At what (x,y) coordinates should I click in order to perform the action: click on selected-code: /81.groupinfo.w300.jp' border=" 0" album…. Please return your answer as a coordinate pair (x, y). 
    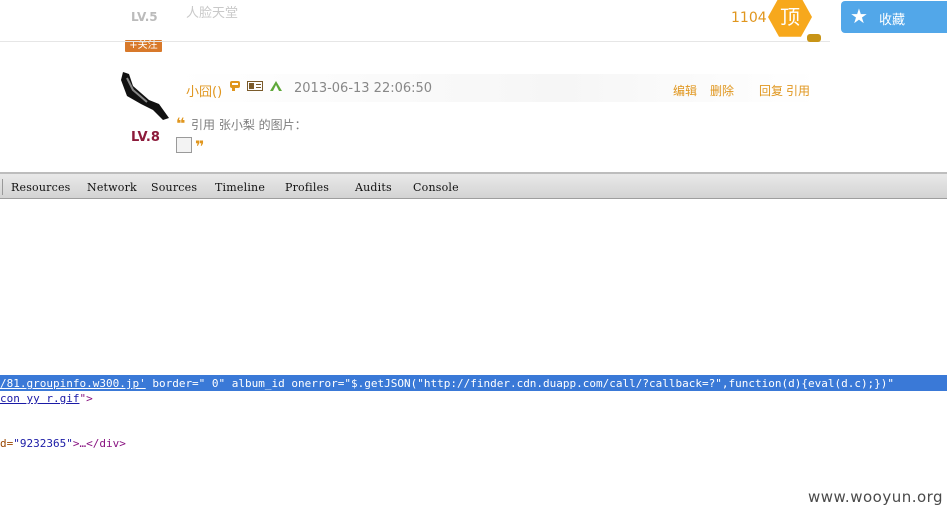
    Looking at the image, I should click on (450, 383).